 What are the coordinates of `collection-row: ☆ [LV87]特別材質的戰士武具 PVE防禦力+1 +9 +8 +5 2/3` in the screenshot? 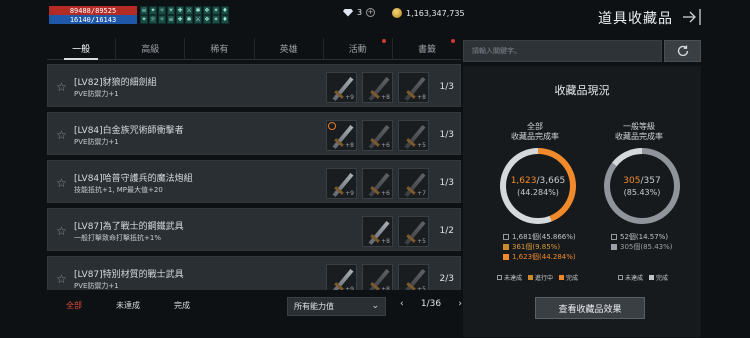 It's located at (254, 273).